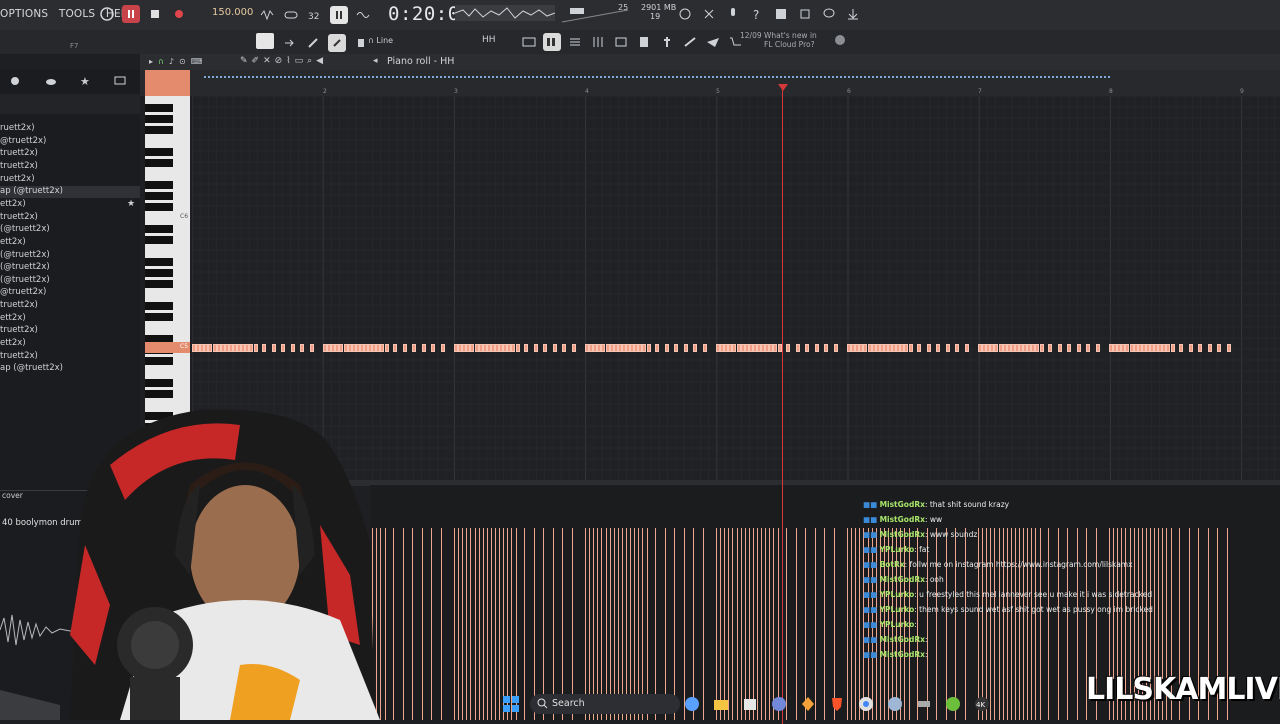 The width and height of the screenshot is (1280, 724). I want to click on browser-item: ruett2x), so click(70, 180).